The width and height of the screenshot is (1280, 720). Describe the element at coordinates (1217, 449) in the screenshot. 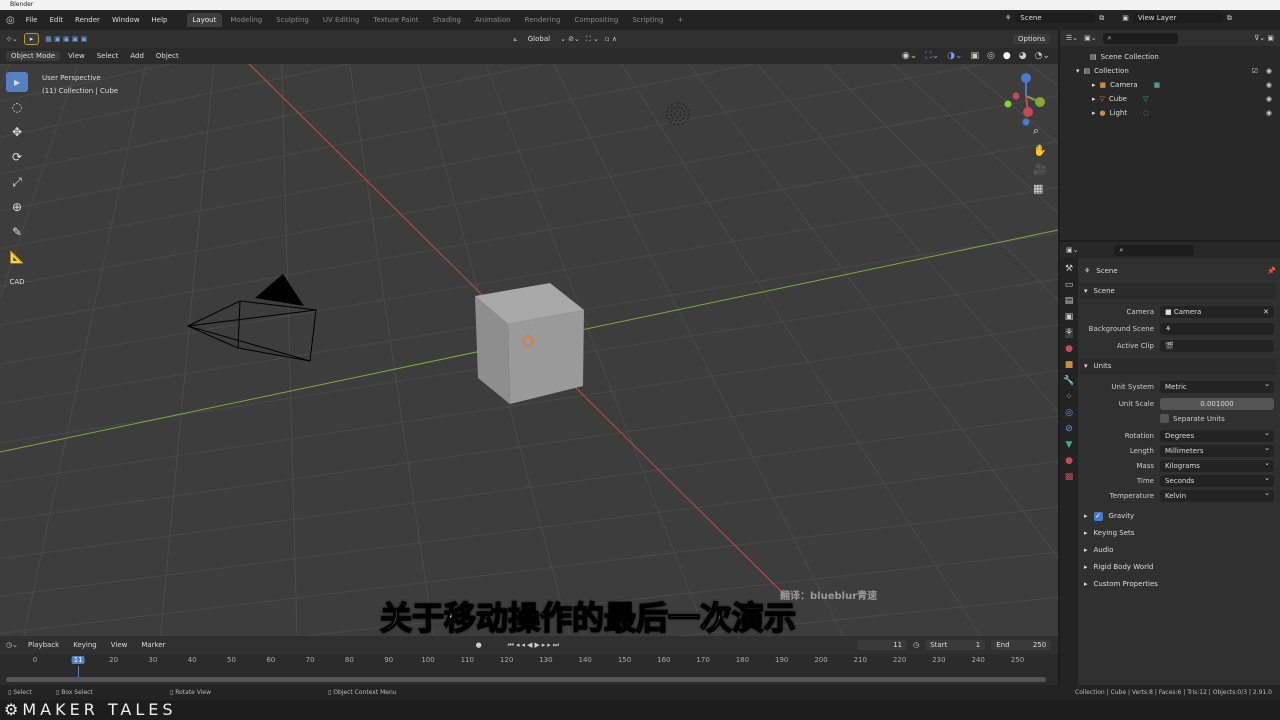

I see `length-dropdown: Millimeters` at that location.